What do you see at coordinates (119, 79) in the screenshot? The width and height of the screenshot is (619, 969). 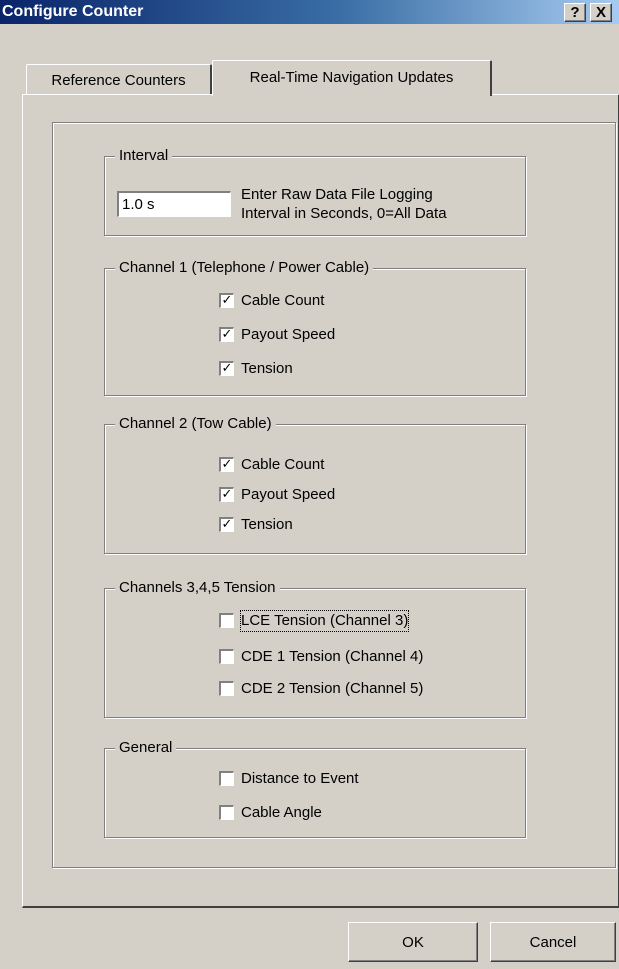 I see `tab-reference-counters: Reference Counters` at bounding box center [119, 79].